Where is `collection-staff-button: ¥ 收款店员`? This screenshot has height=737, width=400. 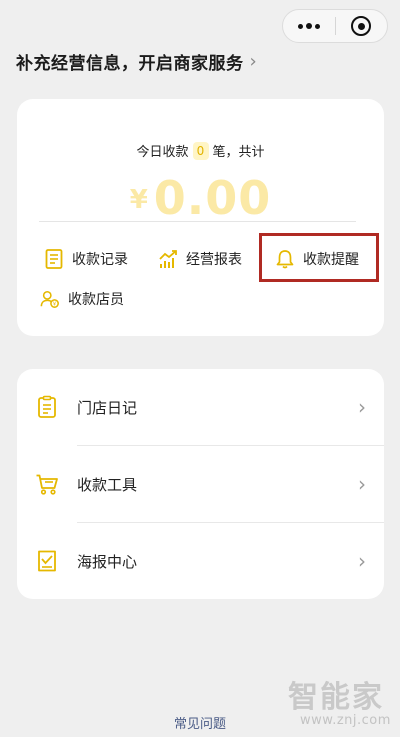 collection-staff-button: ¥ 收款店员 is located at coordinates (82, 299).